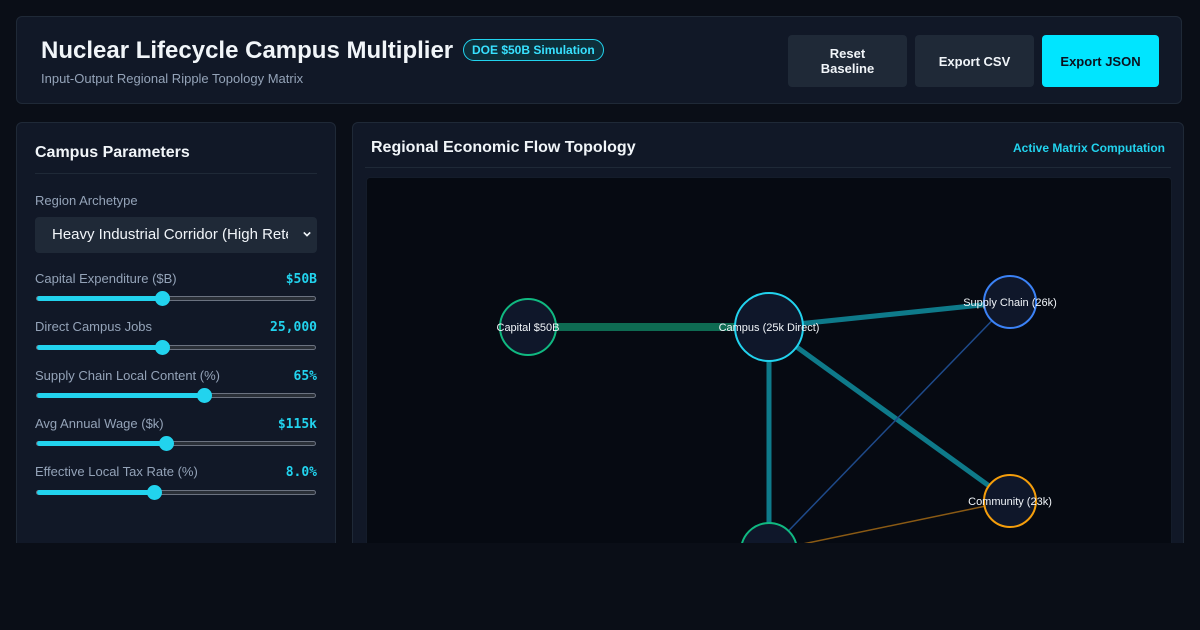 This screenshot has height=630, width=1200. I want to click on slider-label-capex: Capital Expenditure ($B), so click(106, 278).